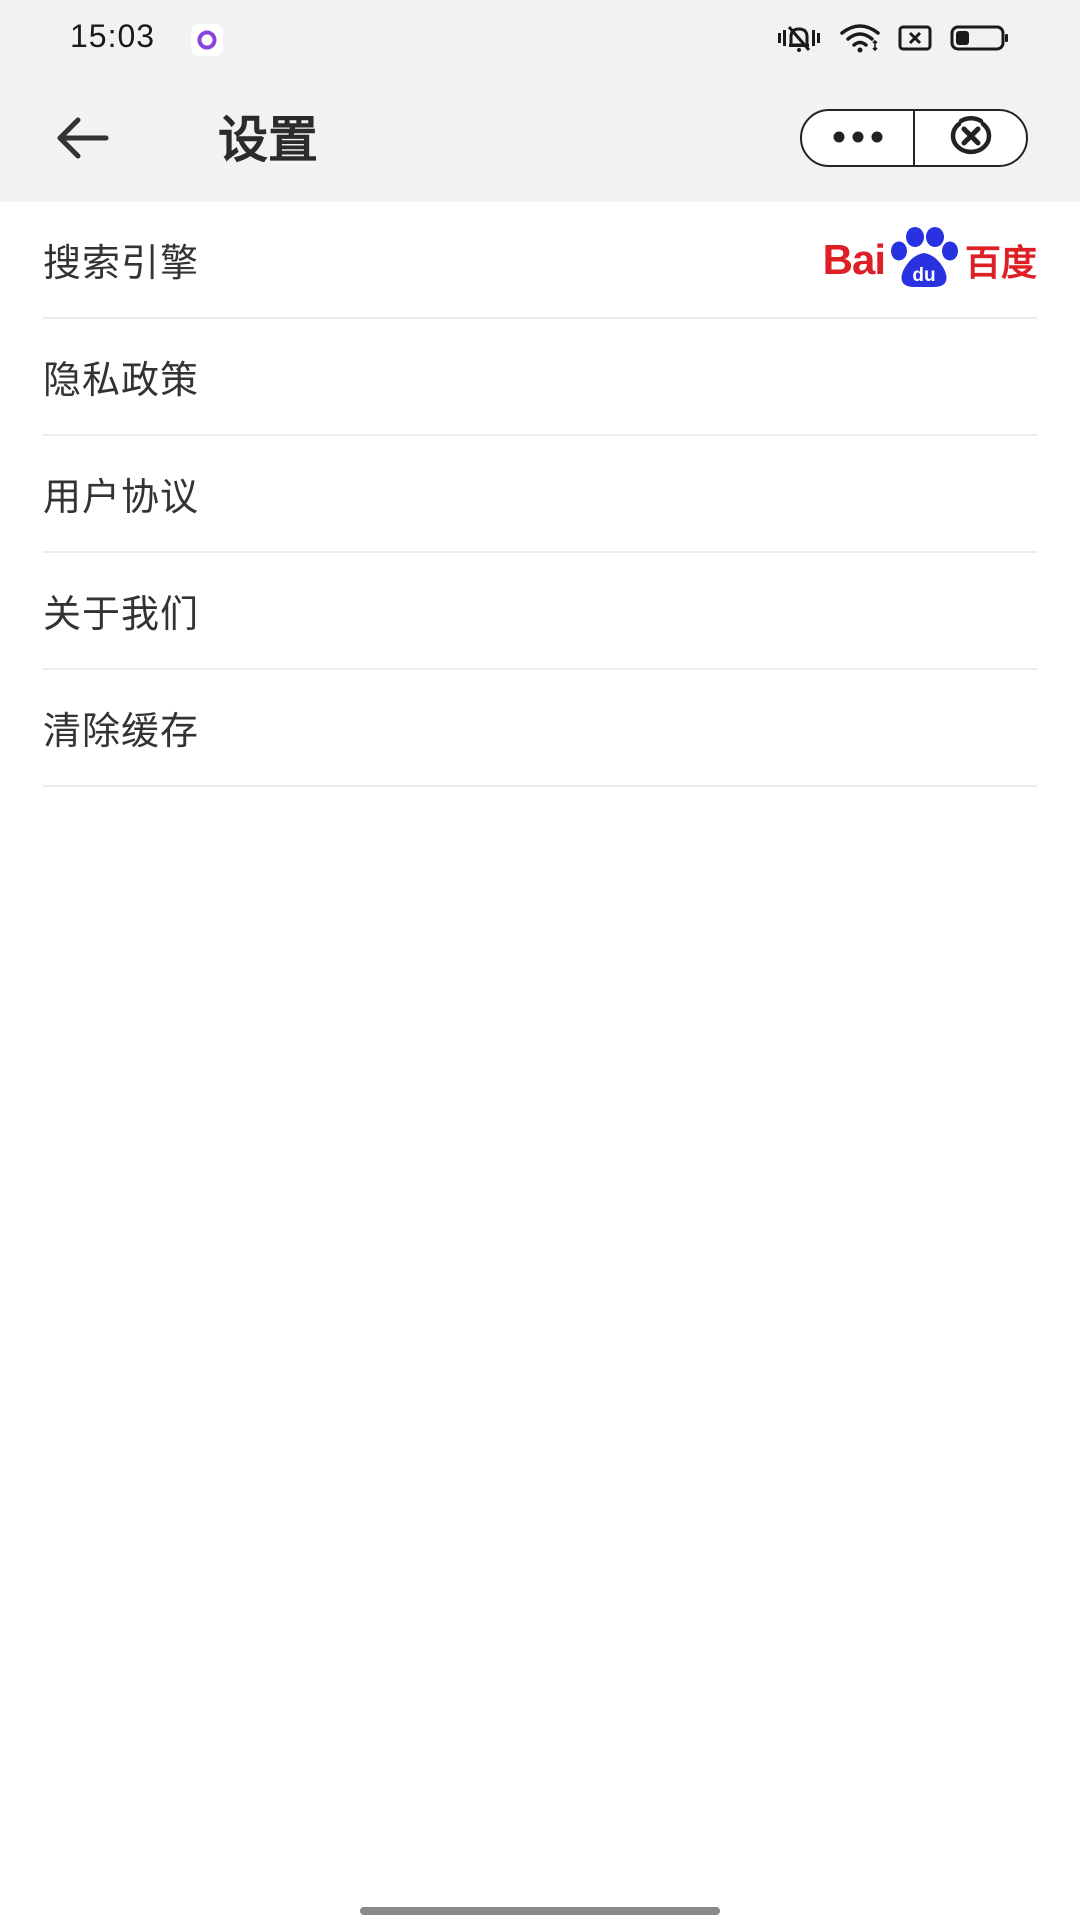 This screenshot has width=1080, height=1920. Describe the element at coordinates (207, 40) in the screenshot. I see `app-notification-icon` at that location.